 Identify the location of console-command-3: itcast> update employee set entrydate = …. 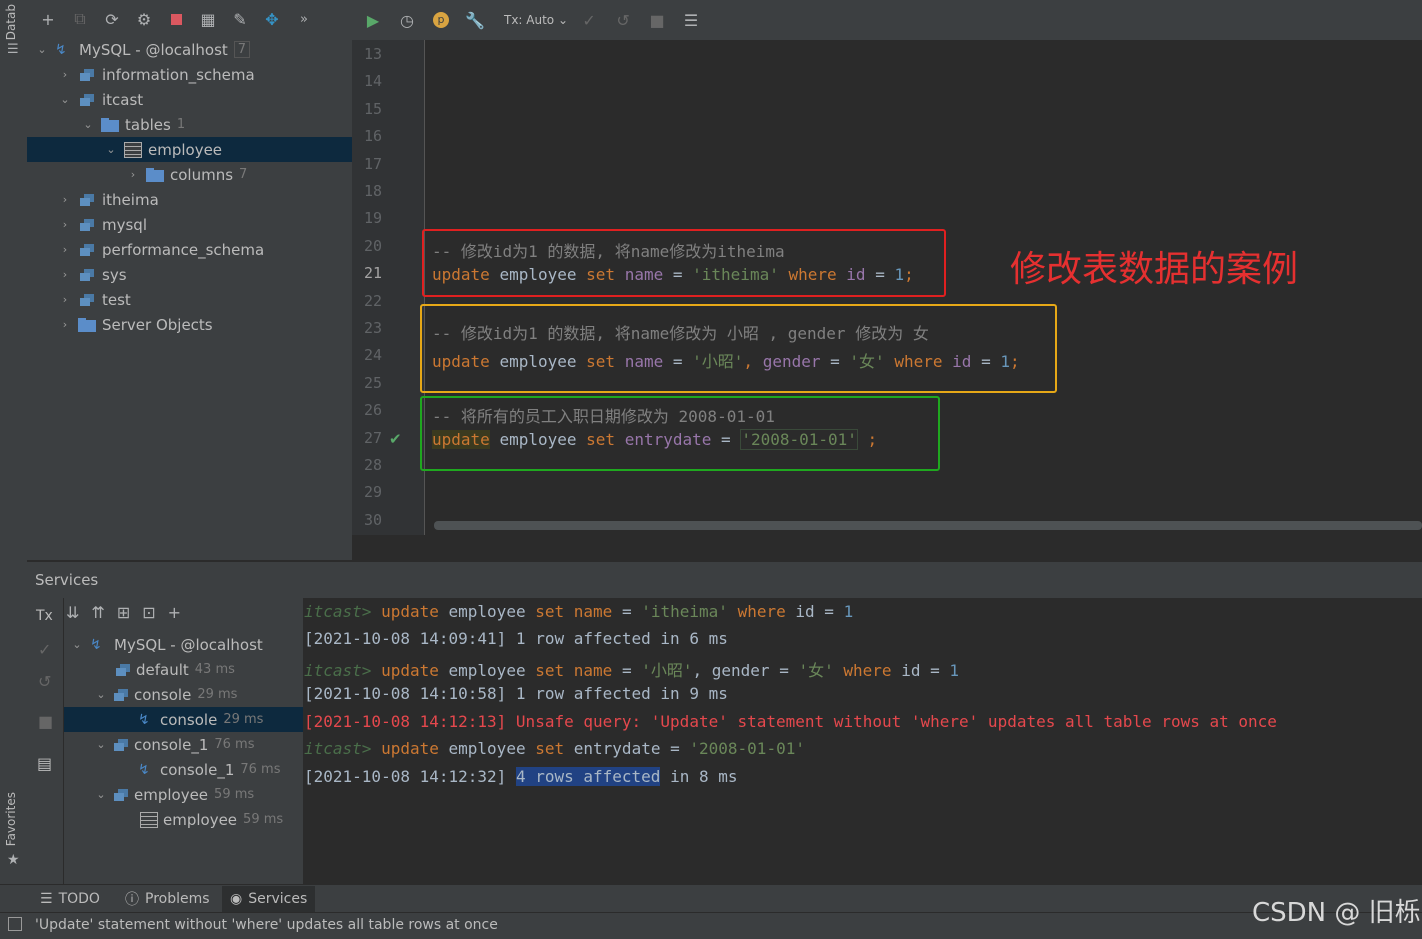
(554, 748).